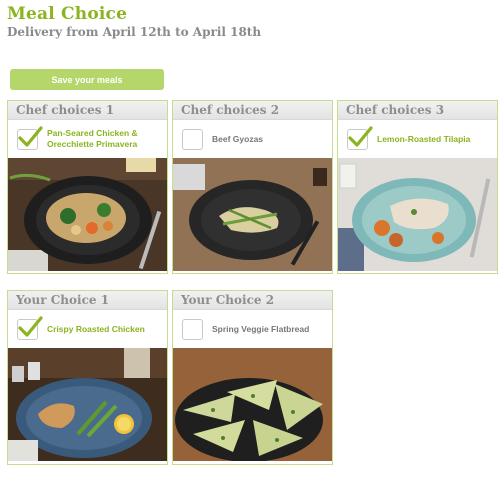 This screenshot has width=504, height=486. Describe the element at coordinates (238, 138) in the screenshot. I see `meal-name: Beef Gyozas` at that location.